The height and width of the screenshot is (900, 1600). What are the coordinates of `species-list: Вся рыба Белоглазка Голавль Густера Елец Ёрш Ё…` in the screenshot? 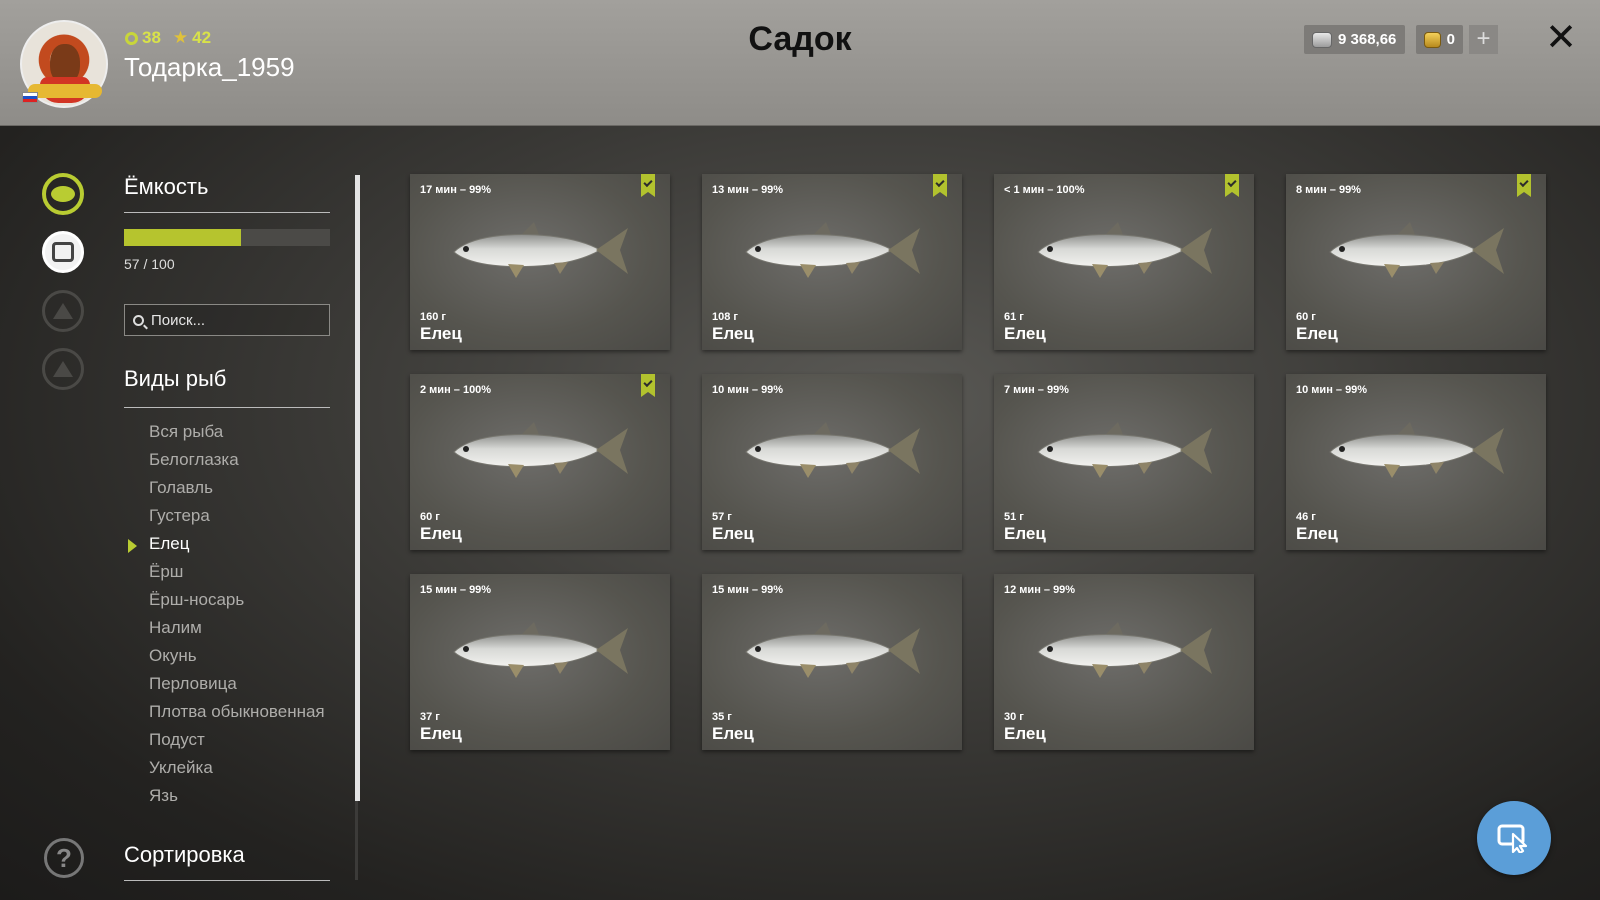 It's located at (226, 618).